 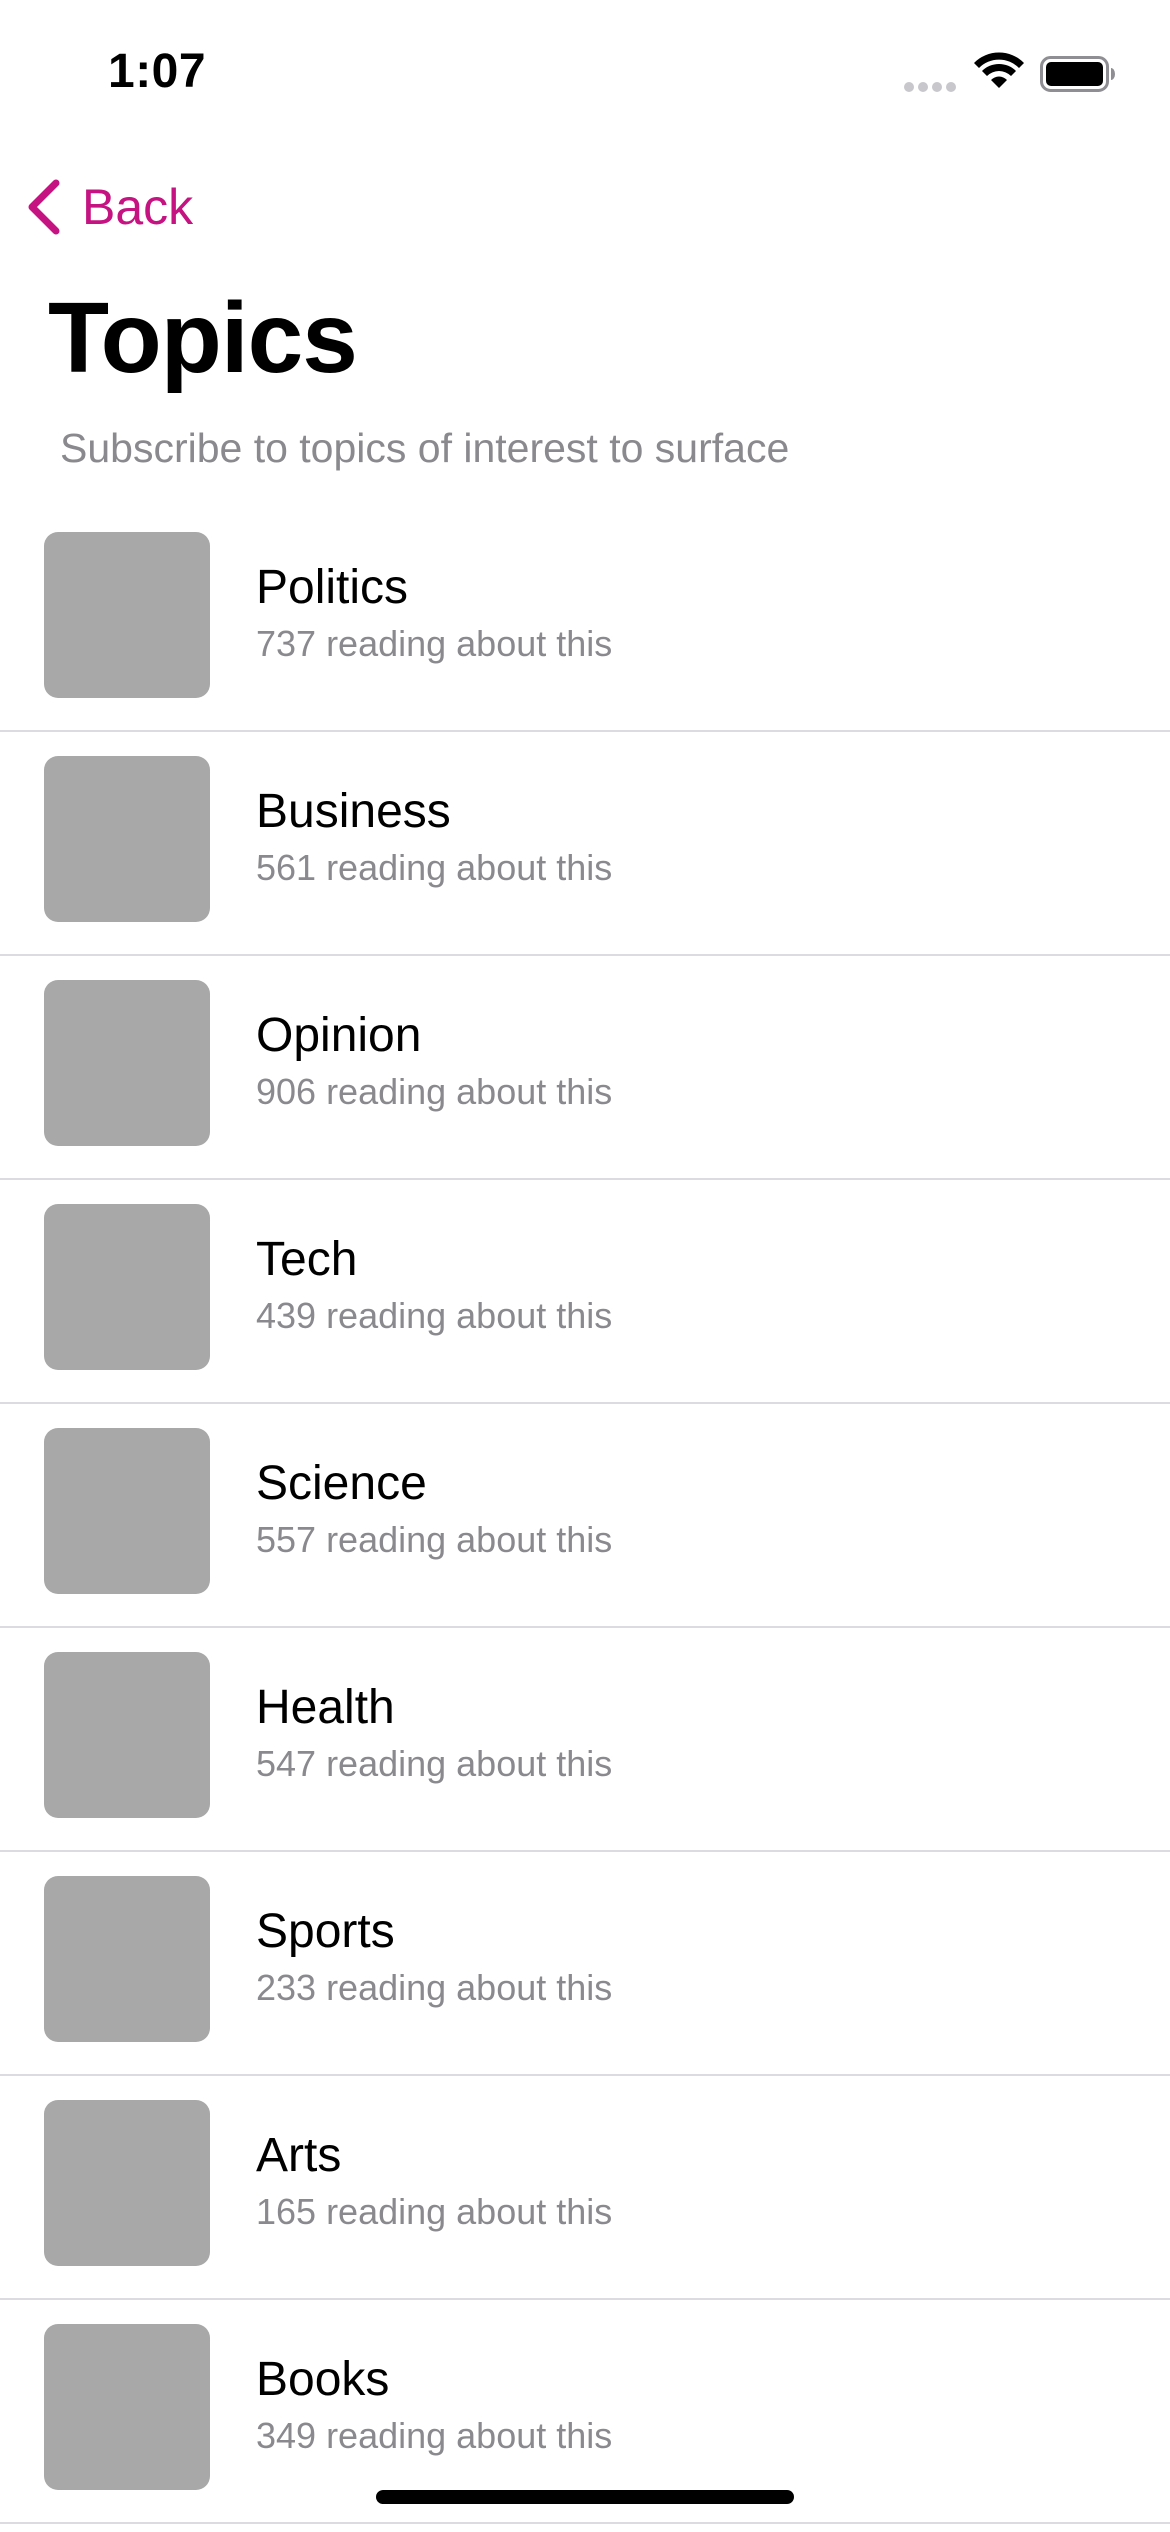 I want to click on topic-reader-count: 547 reading about this, so click(x=434, y=1763).